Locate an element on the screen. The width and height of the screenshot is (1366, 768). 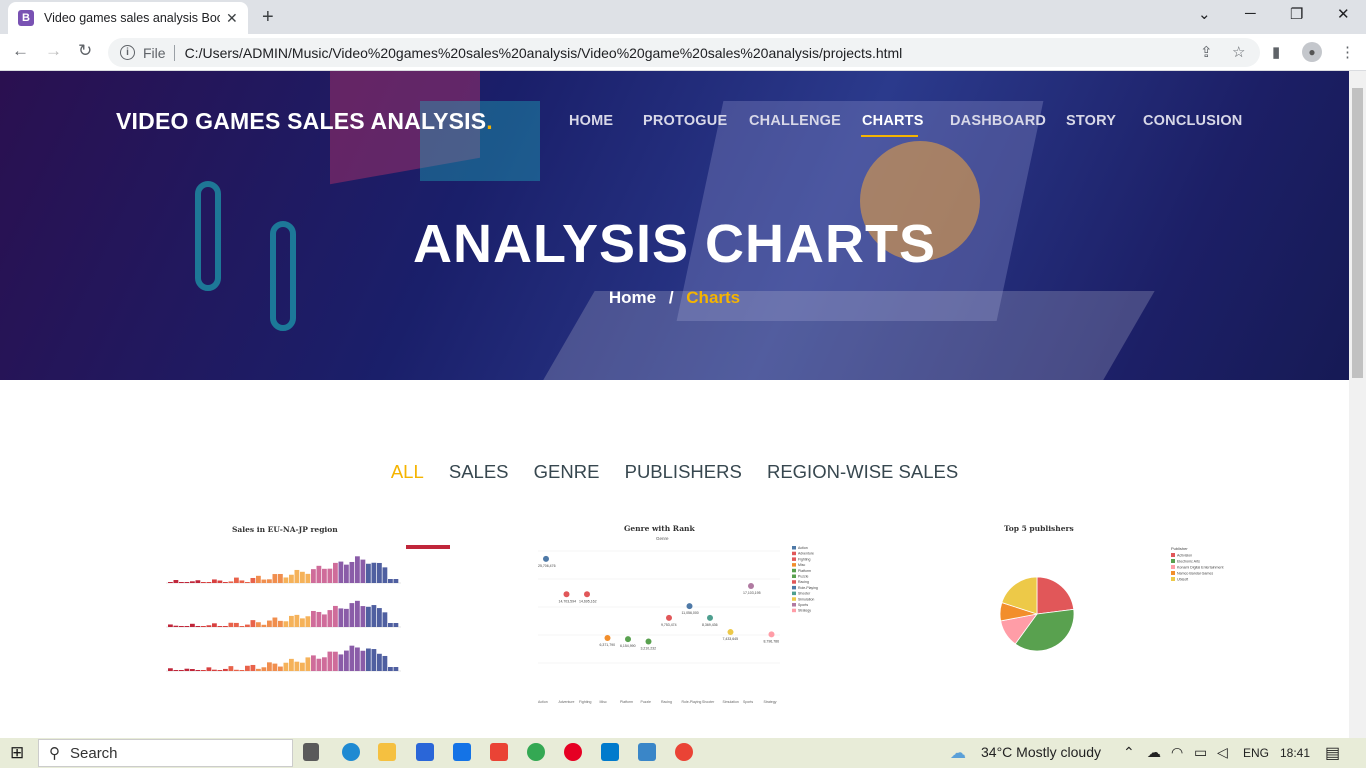
filter-all: ALL is located at coordinates (407, 472).